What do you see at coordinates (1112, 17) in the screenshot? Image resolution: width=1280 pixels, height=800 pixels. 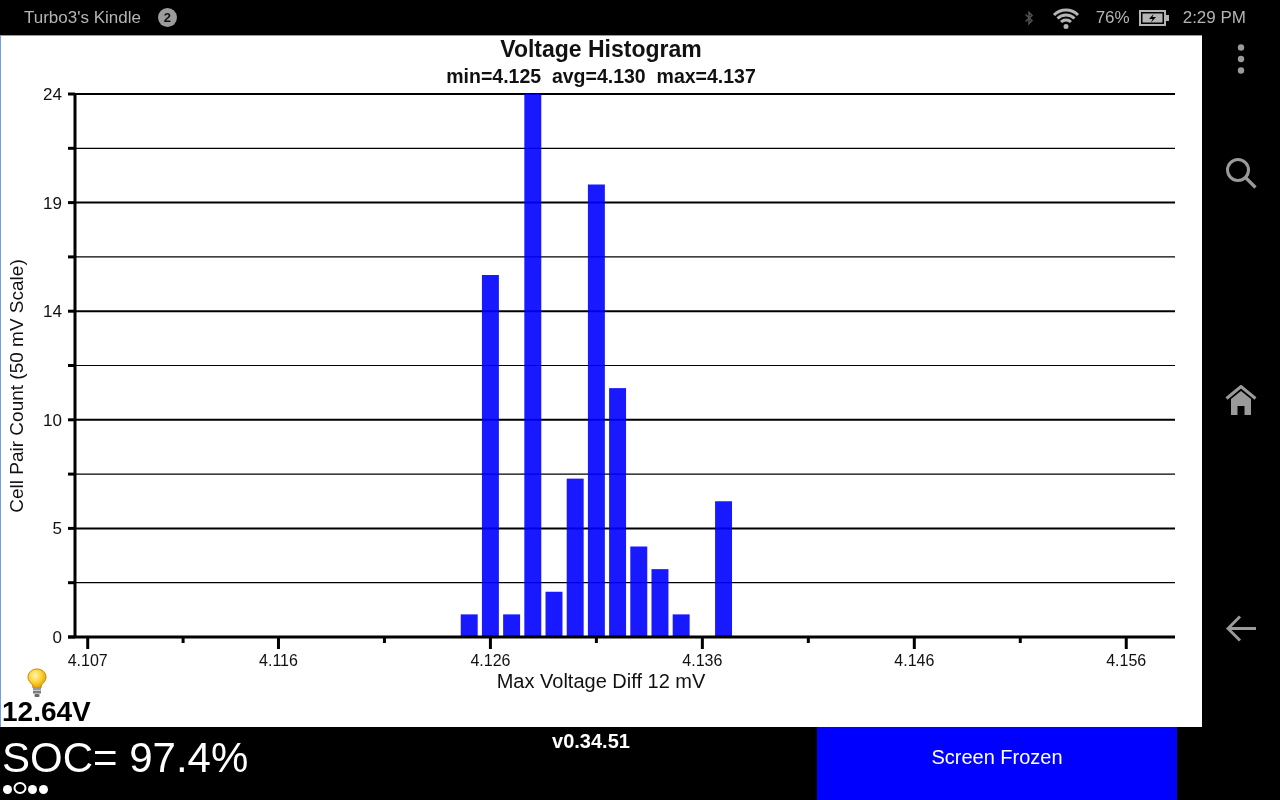 I see `battery-percent: 76%` at bounding box center [1112, 17].